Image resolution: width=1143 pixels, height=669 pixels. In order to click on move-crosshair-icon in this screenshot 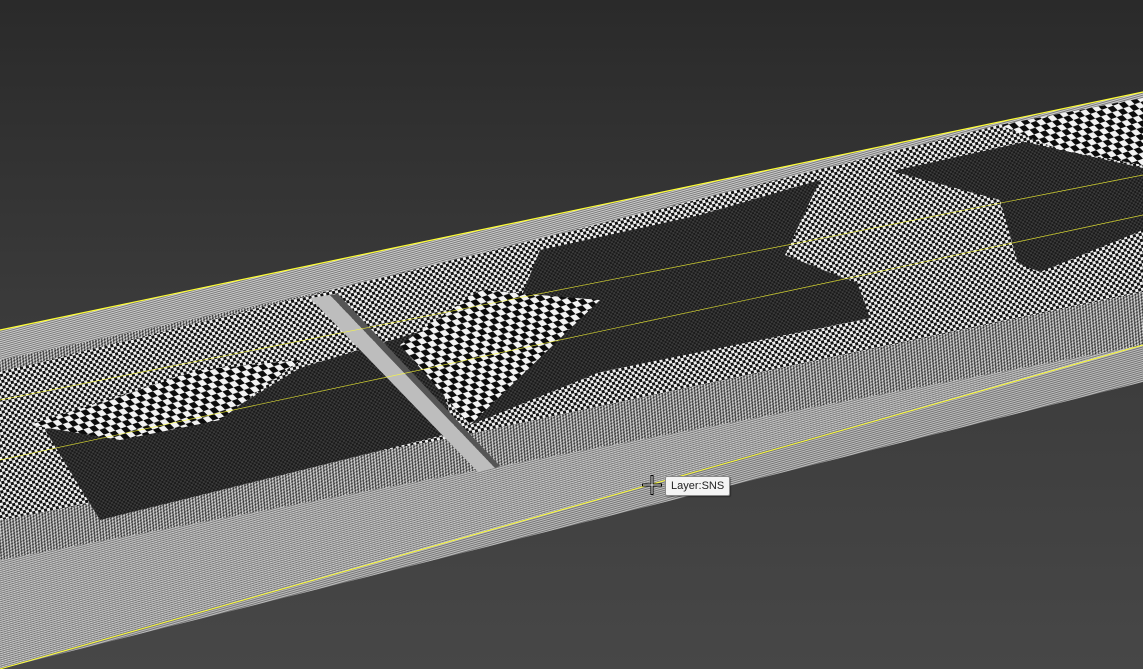, I will do `click(652, 485)`.